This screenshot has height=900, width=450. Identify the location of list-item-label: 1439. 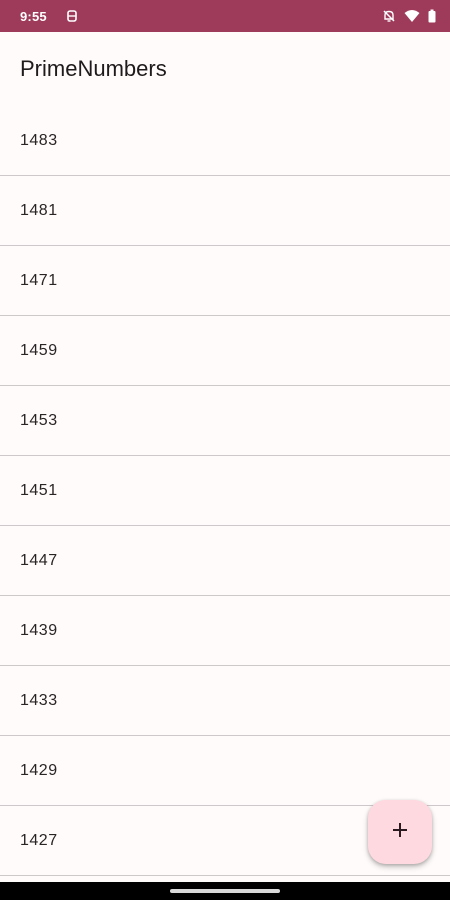
(39, 630).